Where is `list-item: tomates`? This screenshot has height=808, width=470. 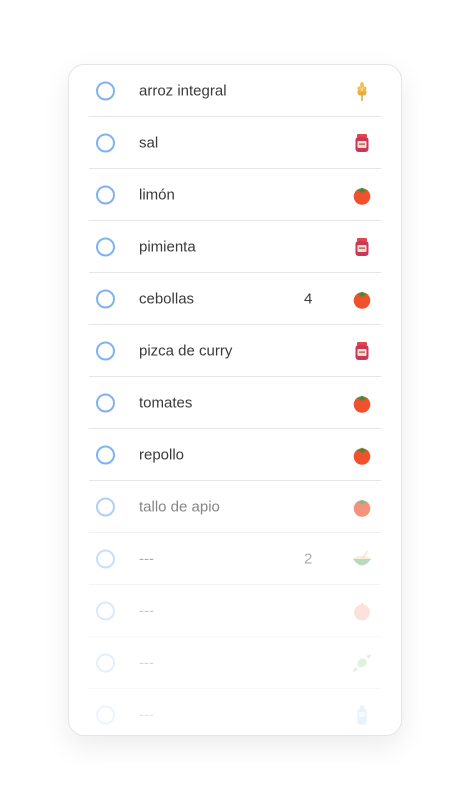 list-item: tomates is located at coordinates (235, 403).